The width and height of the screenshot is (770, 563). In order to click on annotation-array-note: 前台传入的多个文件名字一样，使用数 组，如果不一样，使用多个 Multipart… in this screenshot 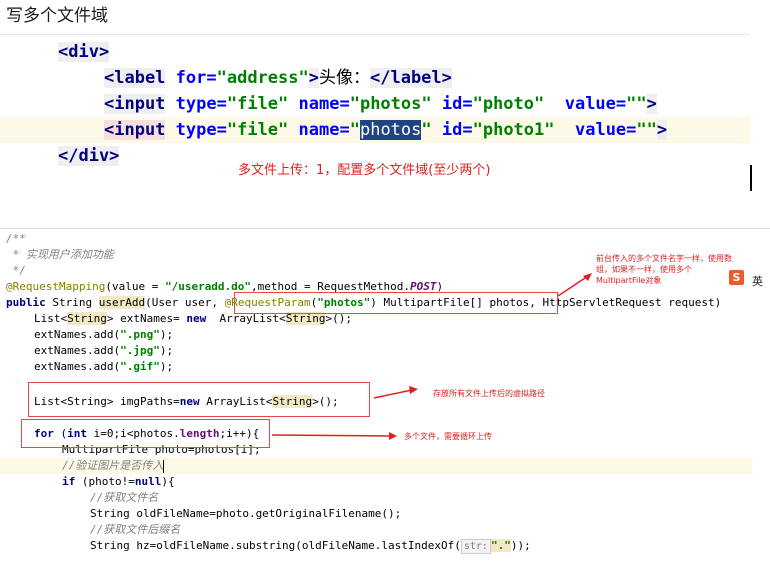, I will do `click(664, 269)`.